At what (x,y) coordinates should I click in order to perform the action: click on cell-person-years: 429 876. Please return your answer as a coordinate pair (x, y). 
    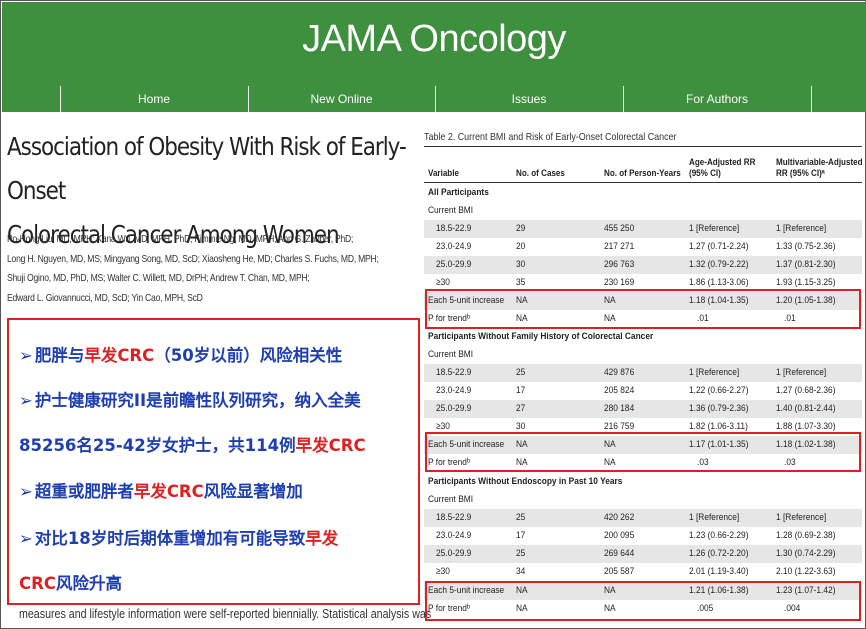
    Looking at the image, I should click on (619, 372).